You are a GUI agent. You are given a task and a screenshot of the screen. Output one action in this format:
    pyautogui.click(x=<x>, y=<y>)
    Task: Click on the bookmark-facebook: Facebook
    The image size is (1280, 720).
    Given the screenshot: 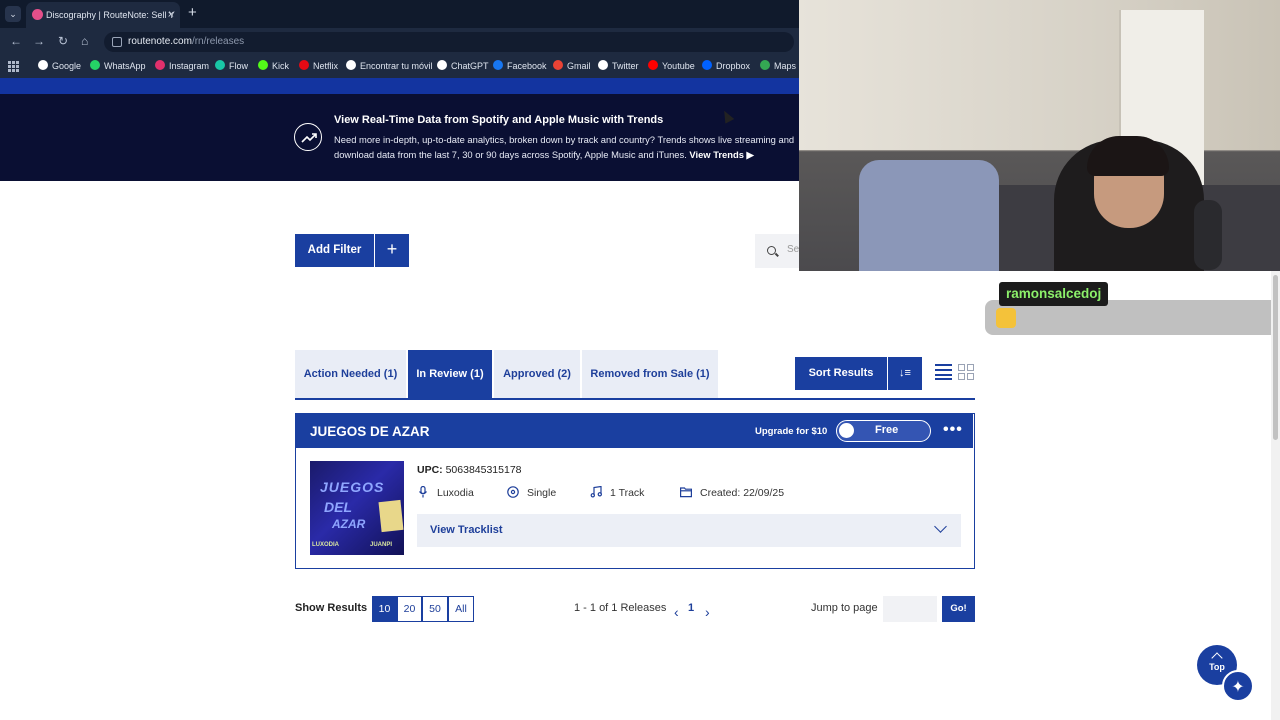 What is the action you would take?
    pyautogui.click(x=520, y=66)
    